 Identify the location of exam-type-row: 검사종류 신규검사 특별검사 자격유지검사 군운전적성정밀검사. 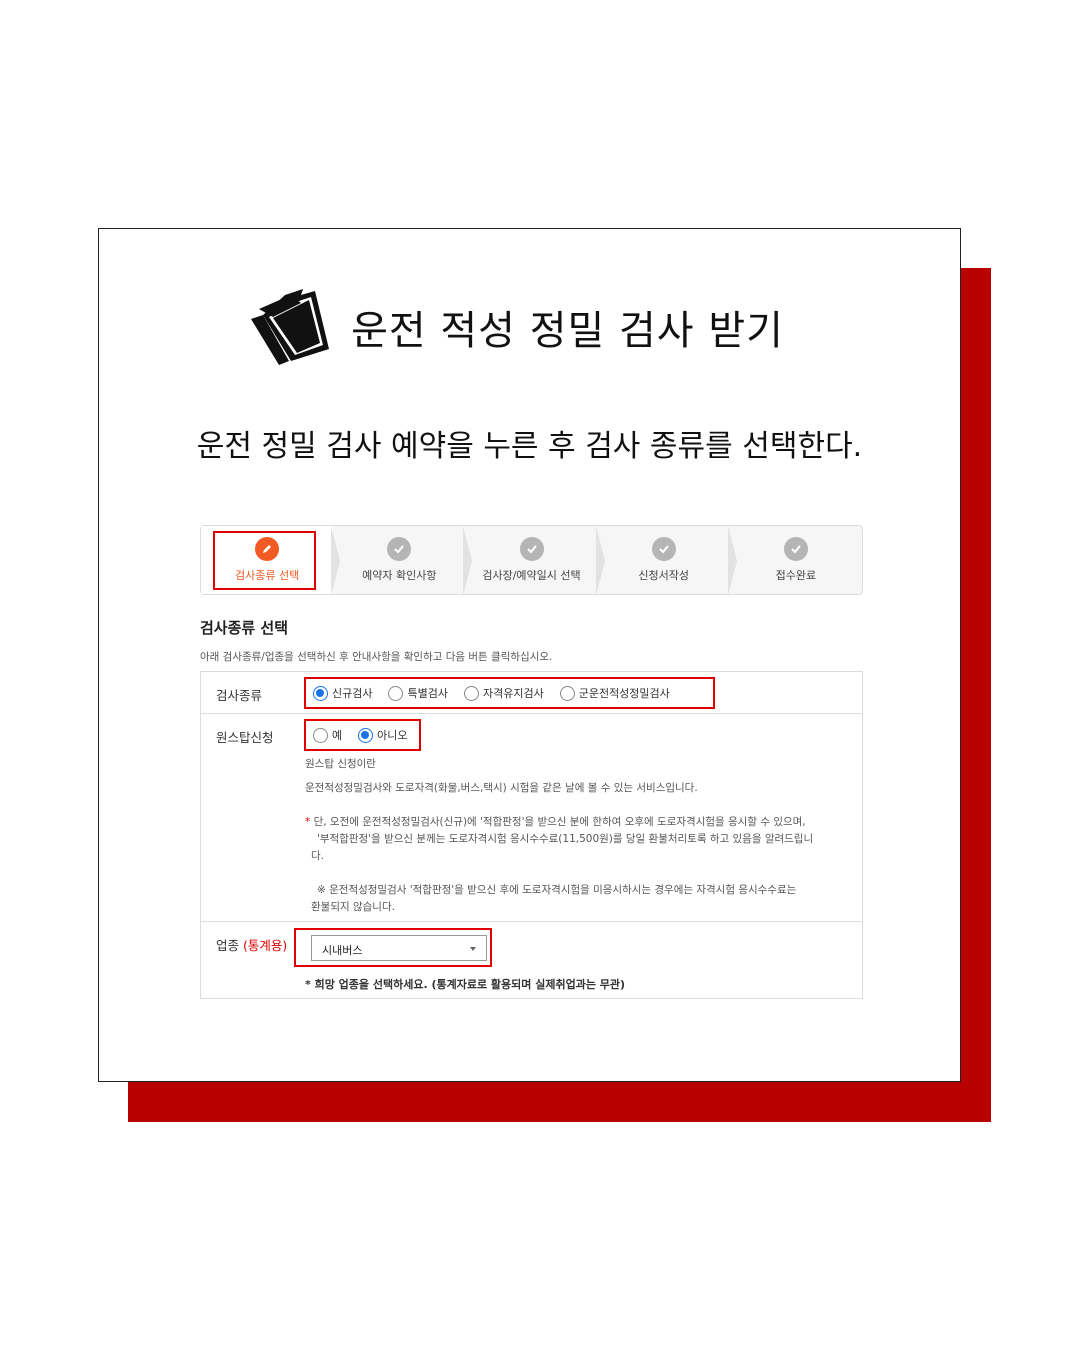
(531, 693).